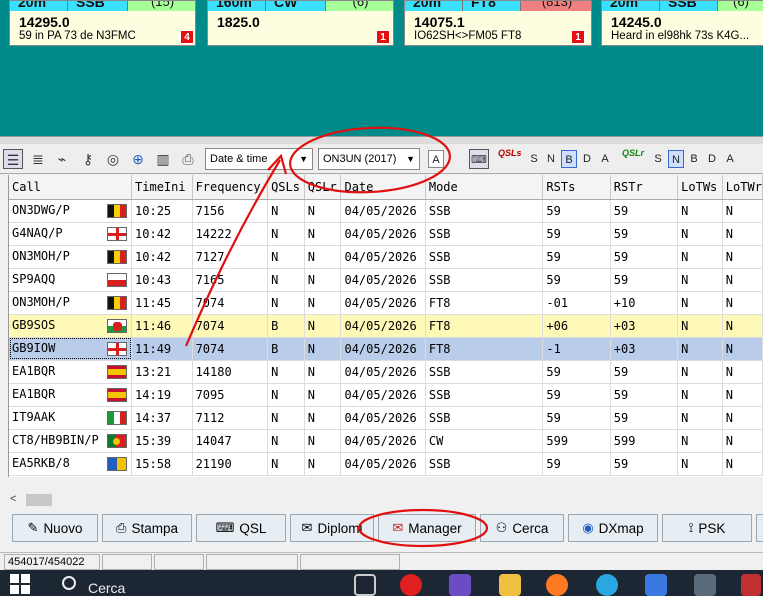  Describe the element at coordinates (587, 159) in the screenshot. I see `qsls-flag-d: D` at that location.